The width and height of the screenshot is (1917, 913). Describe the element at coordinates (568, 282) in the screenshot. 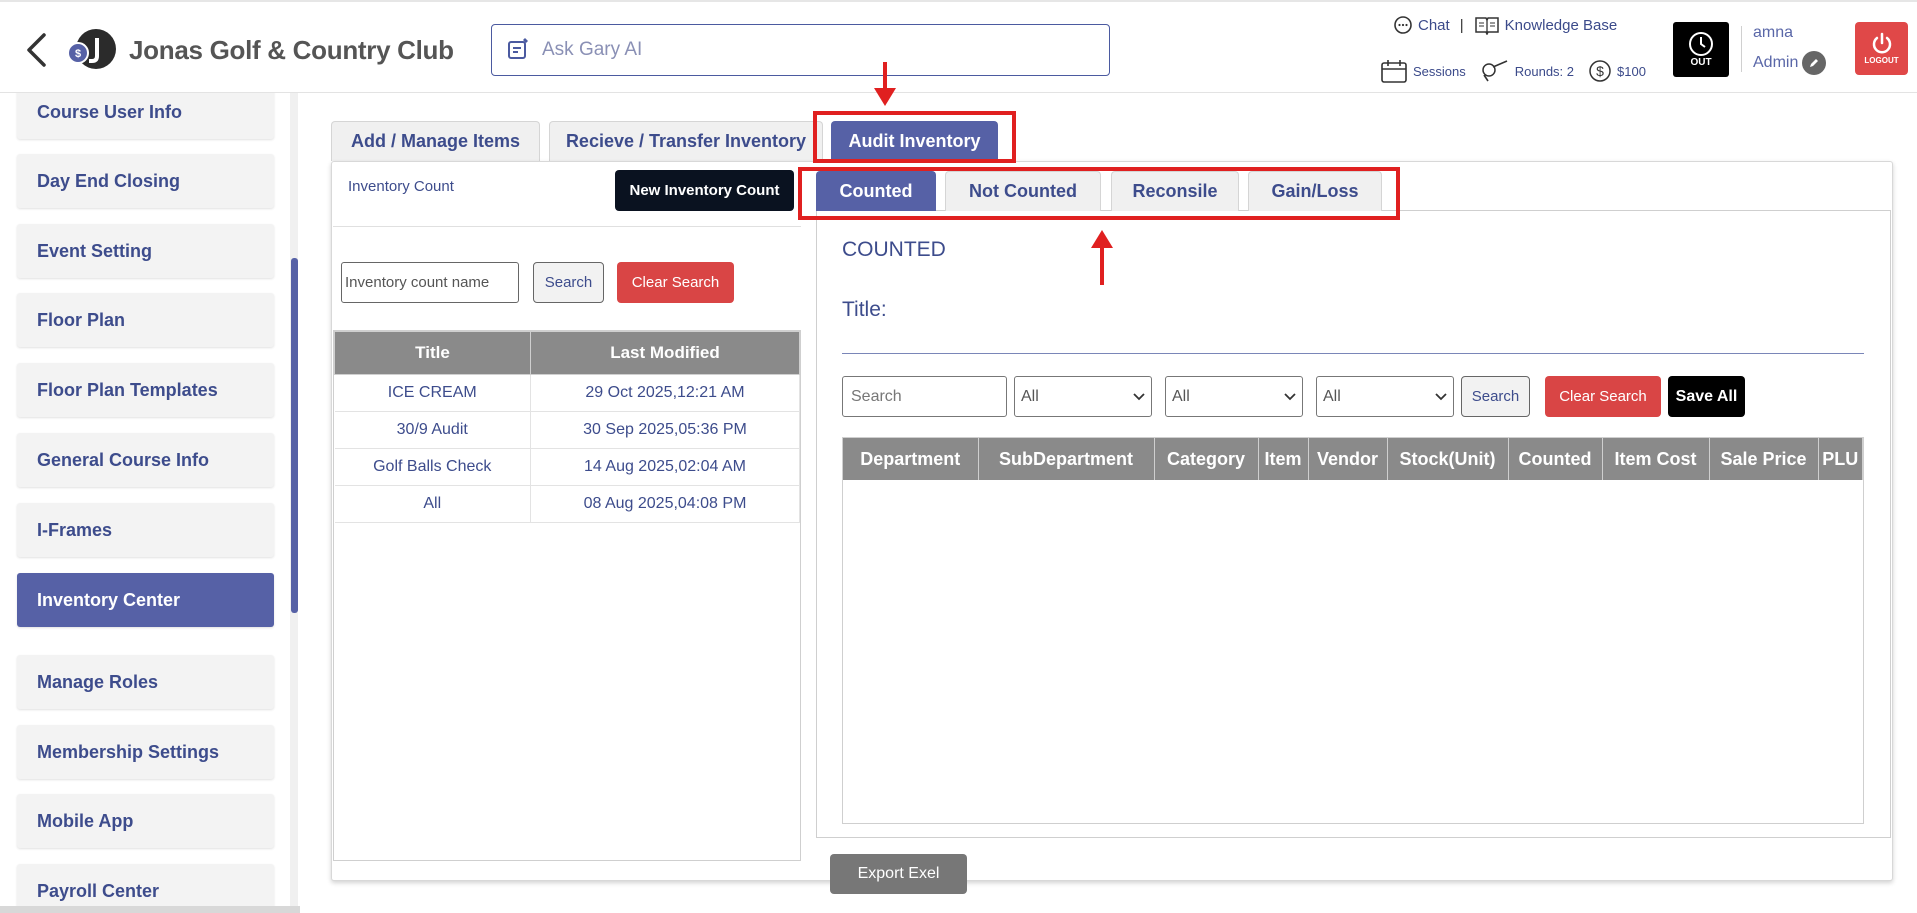

I see `inventory-search-button: Search` at that location.